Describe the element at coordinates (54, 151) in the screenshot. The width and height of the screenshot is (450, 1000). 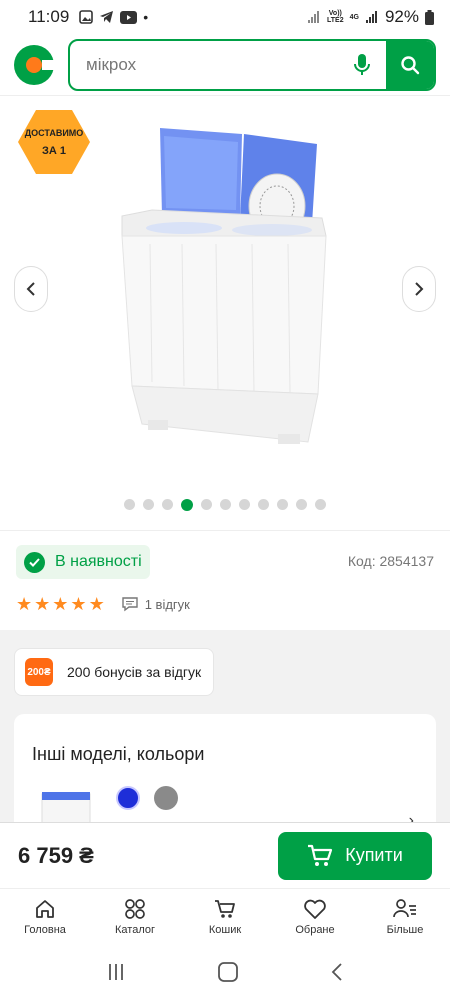
I see `badge-text-2: ЗА 1` at that location.